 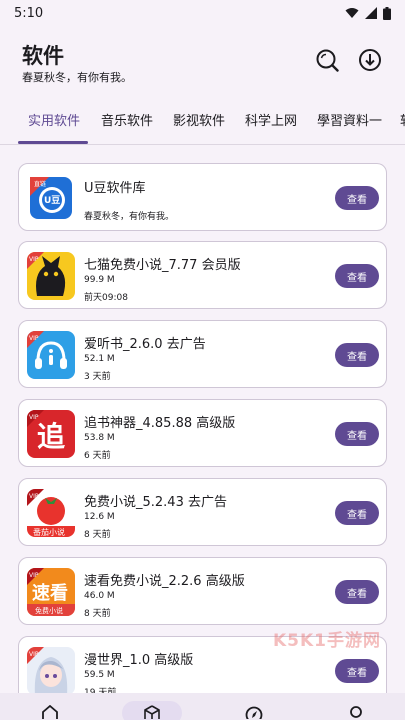 I want to click on nav-software, so click(x=152, y=706).